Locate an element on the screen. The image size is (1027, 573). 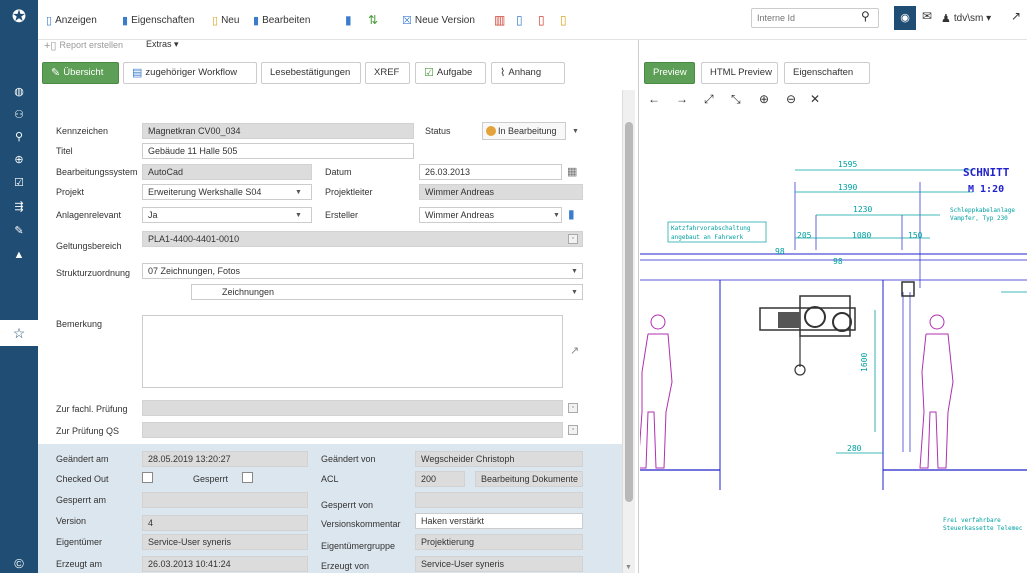
geltungsbereich-field: PLA1-4400-4401-0010 is located at coordinates (362, 239).